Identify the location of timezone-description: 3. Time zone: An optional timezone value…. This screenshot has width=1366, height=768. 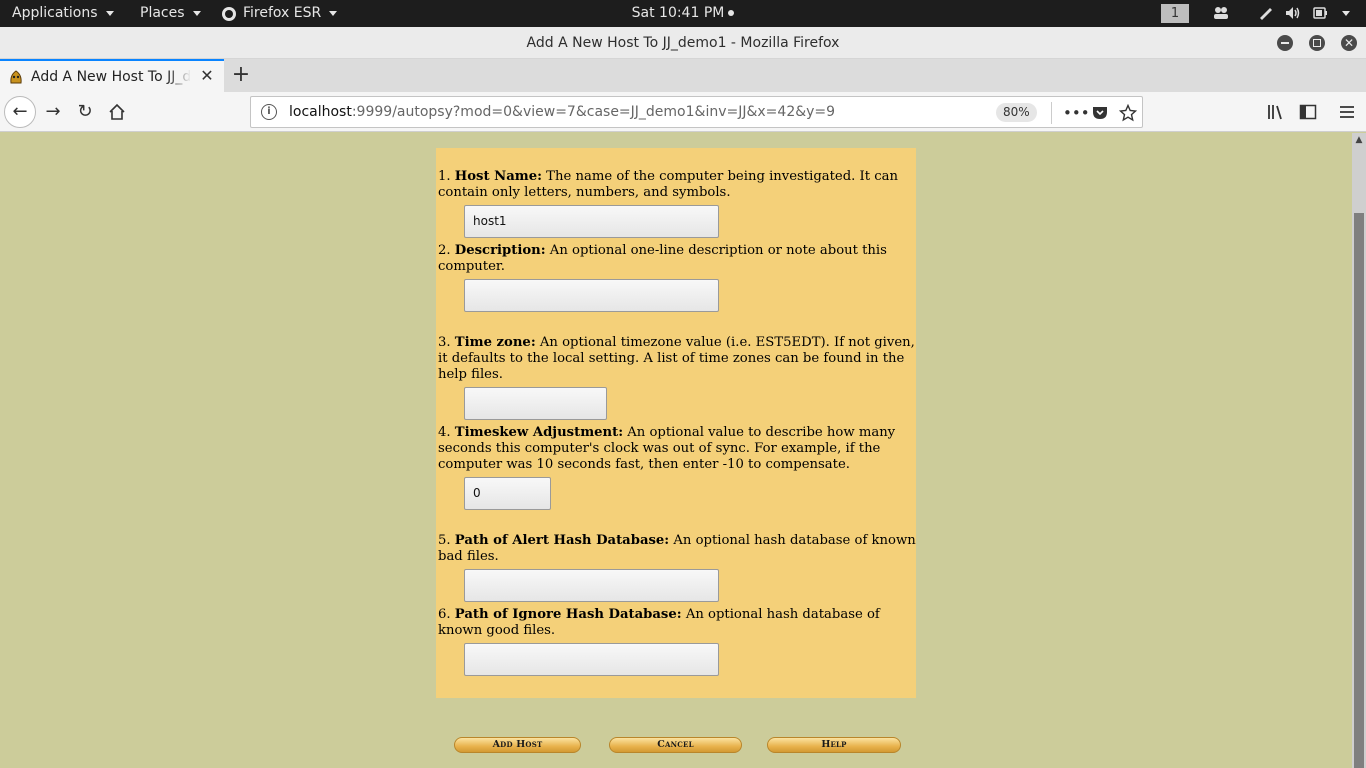
(677, 359).